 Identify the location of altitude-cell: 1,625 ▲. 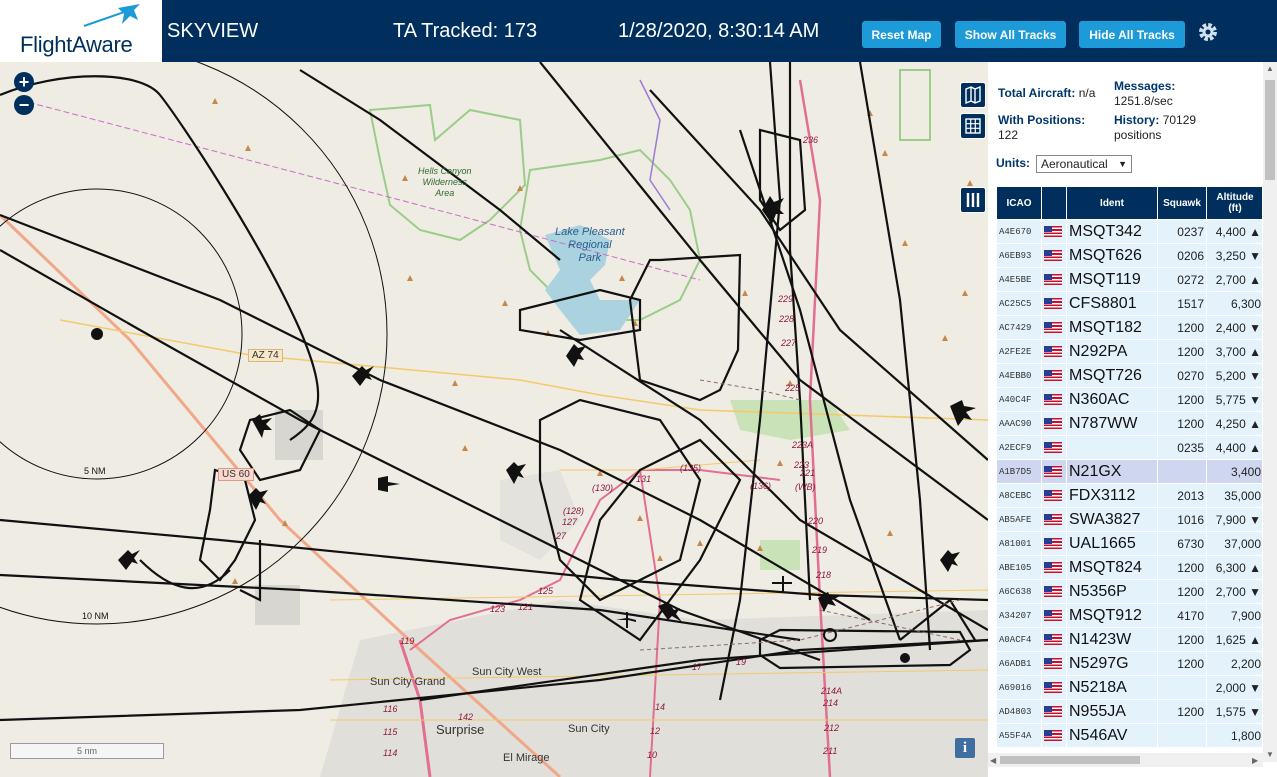
(1234, 639).